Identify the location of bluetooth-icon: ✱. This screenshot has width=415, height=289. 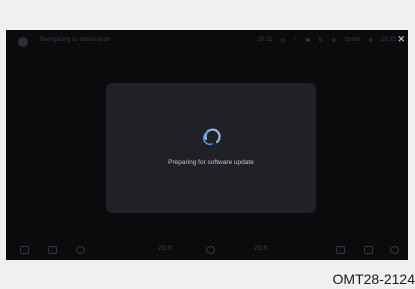
(308, 41).